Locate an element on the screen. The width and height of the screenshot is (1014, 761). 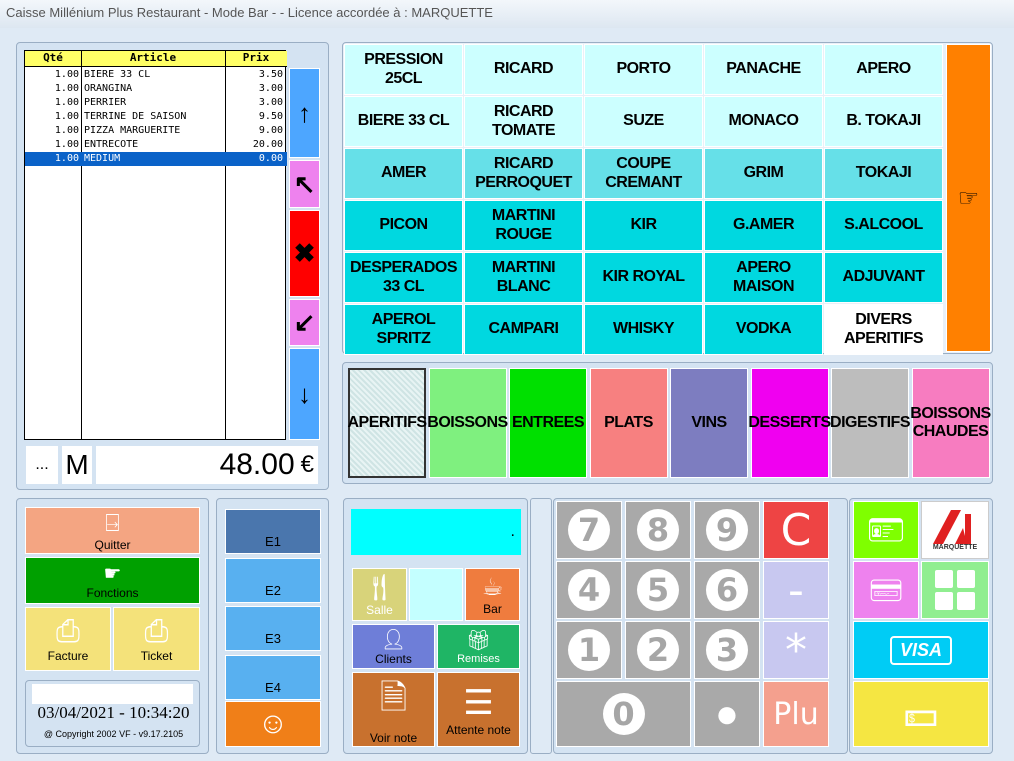
category-tab: ENTREES is located at coordinates (548, 423).